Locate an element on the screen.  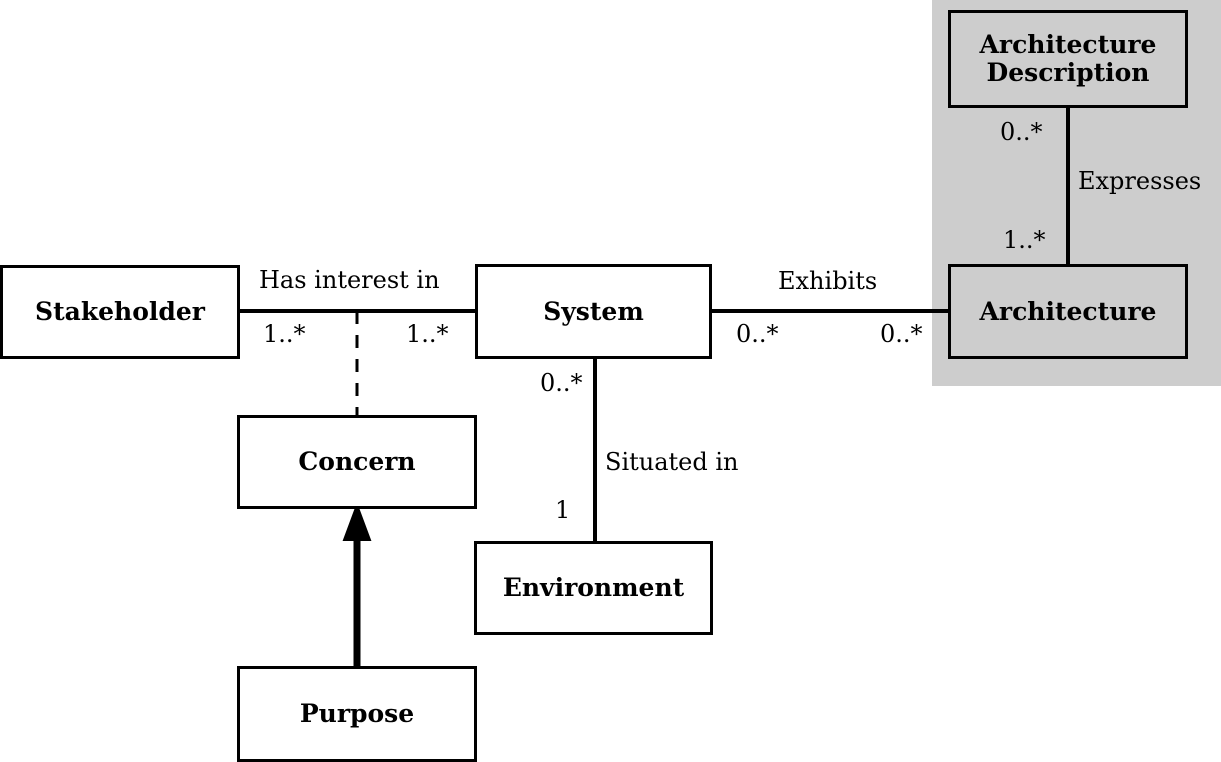
class-node-concern-label: Concern is located at coordinates (357, 461).